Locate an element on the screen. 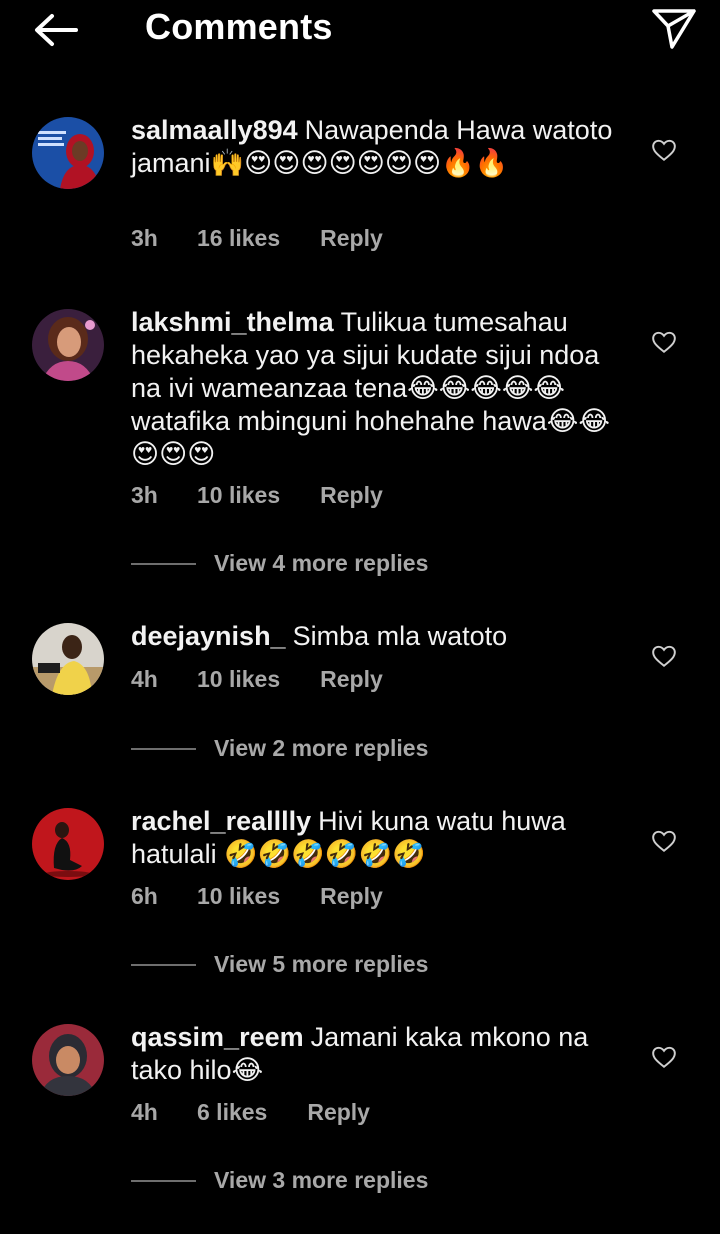 Image resolution: width=720 pixels, height=1234 pixels. view-more-replies: View 5 more replies is located at coordinates (279, 964).